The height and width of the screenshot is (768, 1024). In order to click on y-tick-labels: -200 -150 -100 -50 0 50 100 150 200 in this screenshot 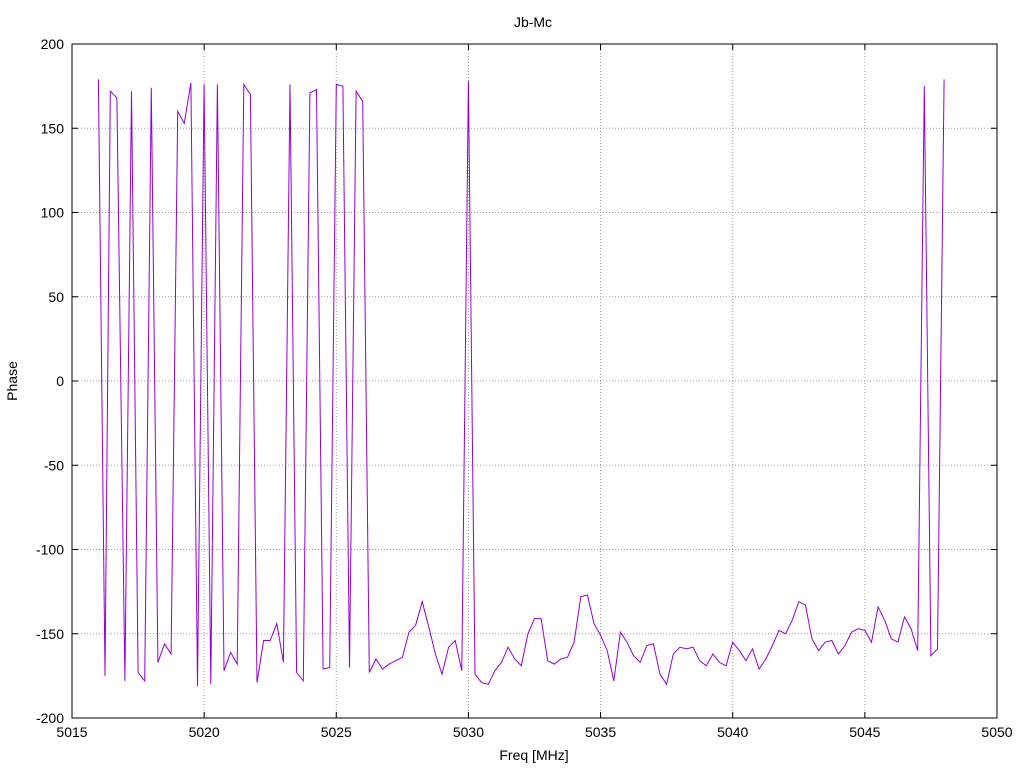, I will do `click(50, 381)`.